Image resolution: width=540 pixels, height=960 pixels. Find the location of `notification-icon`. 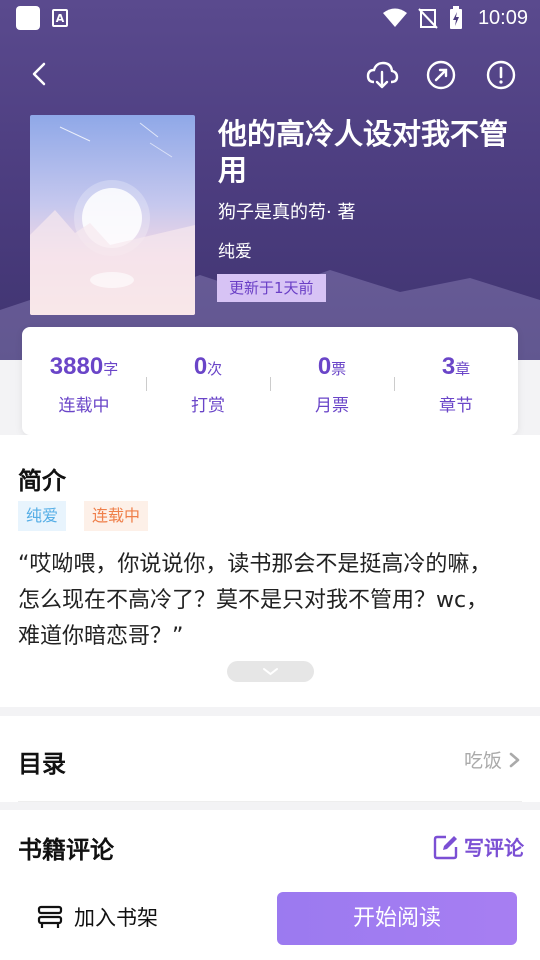

notification-icon is located at coordinates (28, 18).